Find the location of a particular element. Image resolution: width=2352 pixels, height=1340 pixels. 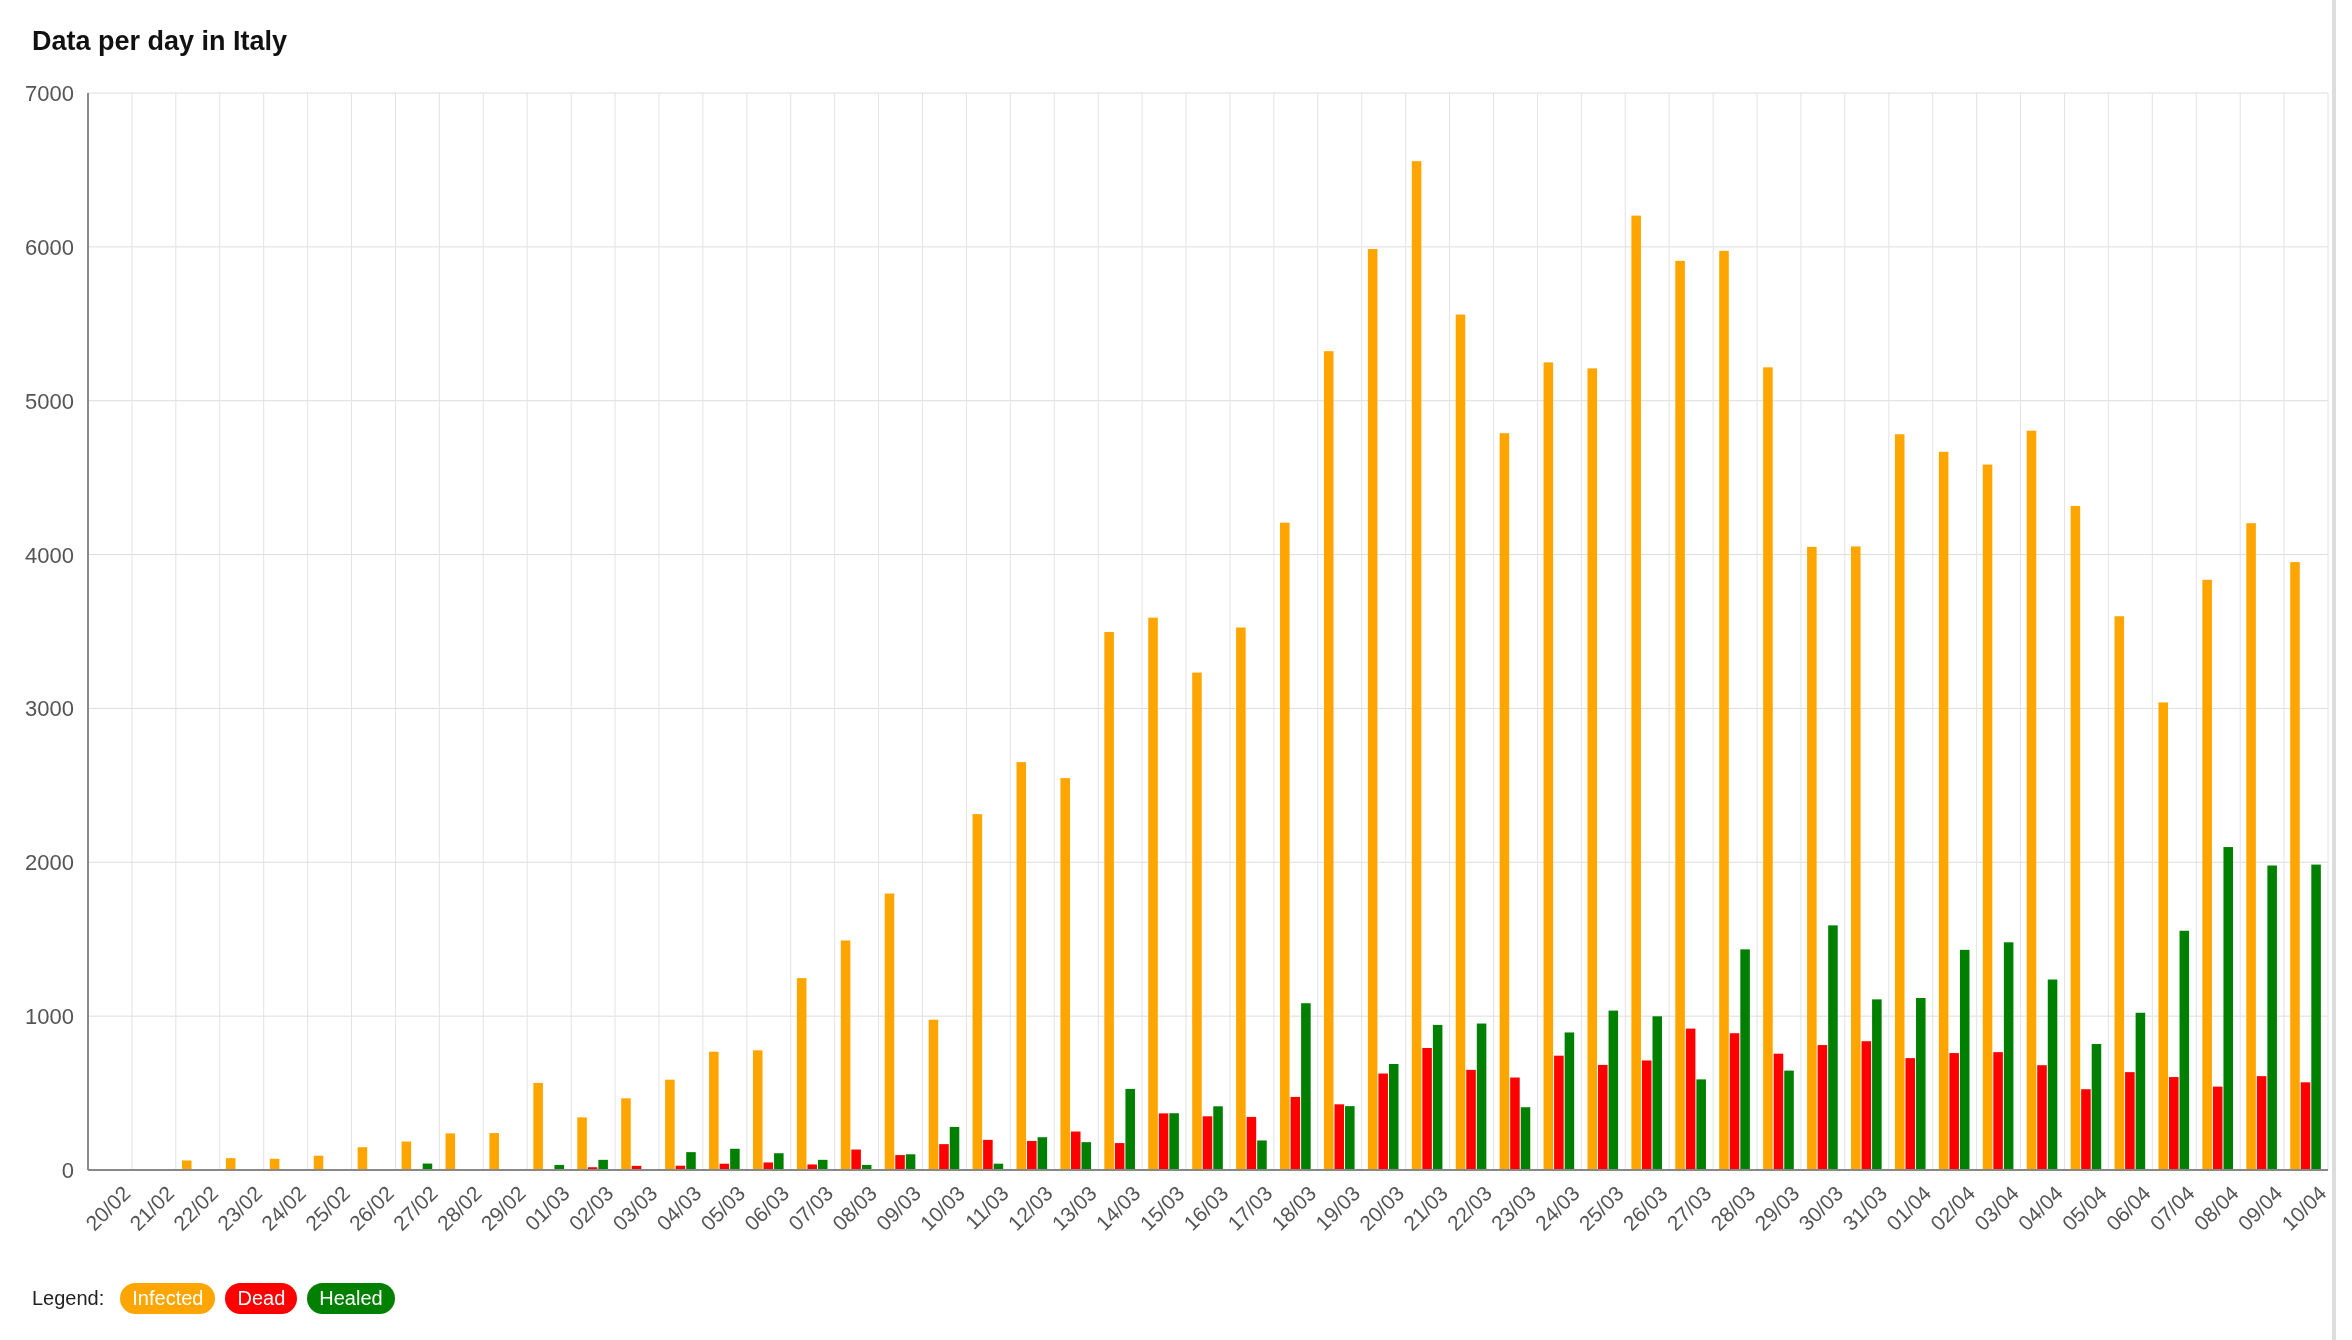

y-tick-label: 0 is located at coordinates (67, 1170).